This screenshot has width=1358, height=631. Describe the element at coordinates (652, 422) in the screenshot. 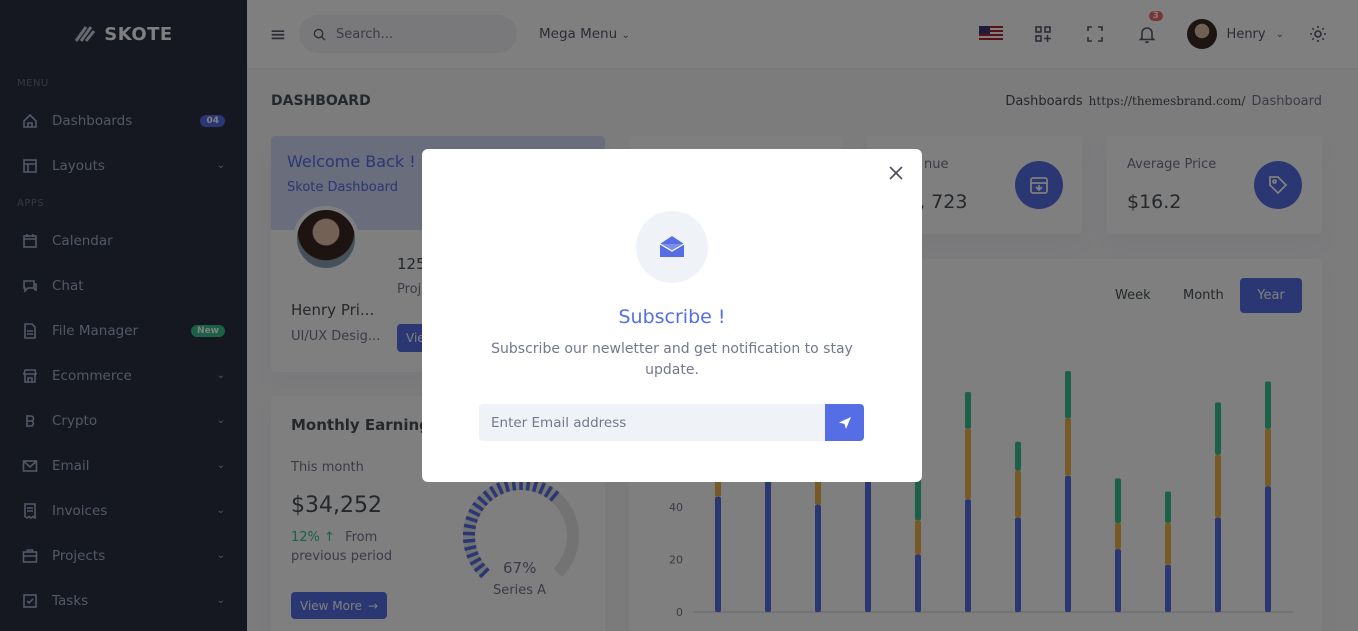

I see `email-field` at that location.